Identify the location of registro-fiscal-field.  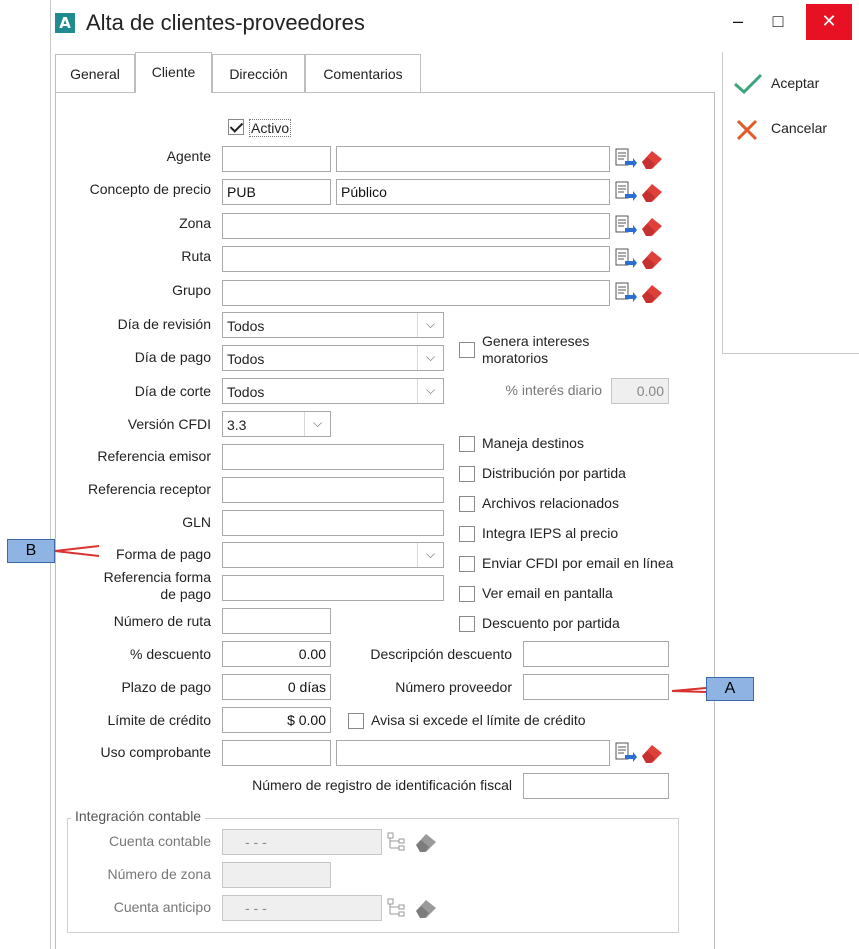
(596, 786).